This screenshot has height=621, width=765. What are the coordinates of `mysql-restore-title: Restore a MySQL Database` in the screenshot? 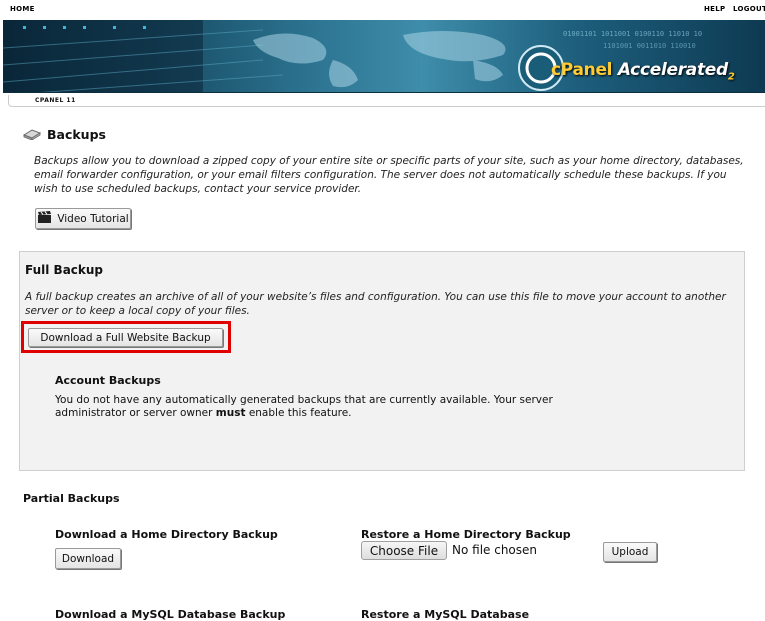 It's located at (445, 614).